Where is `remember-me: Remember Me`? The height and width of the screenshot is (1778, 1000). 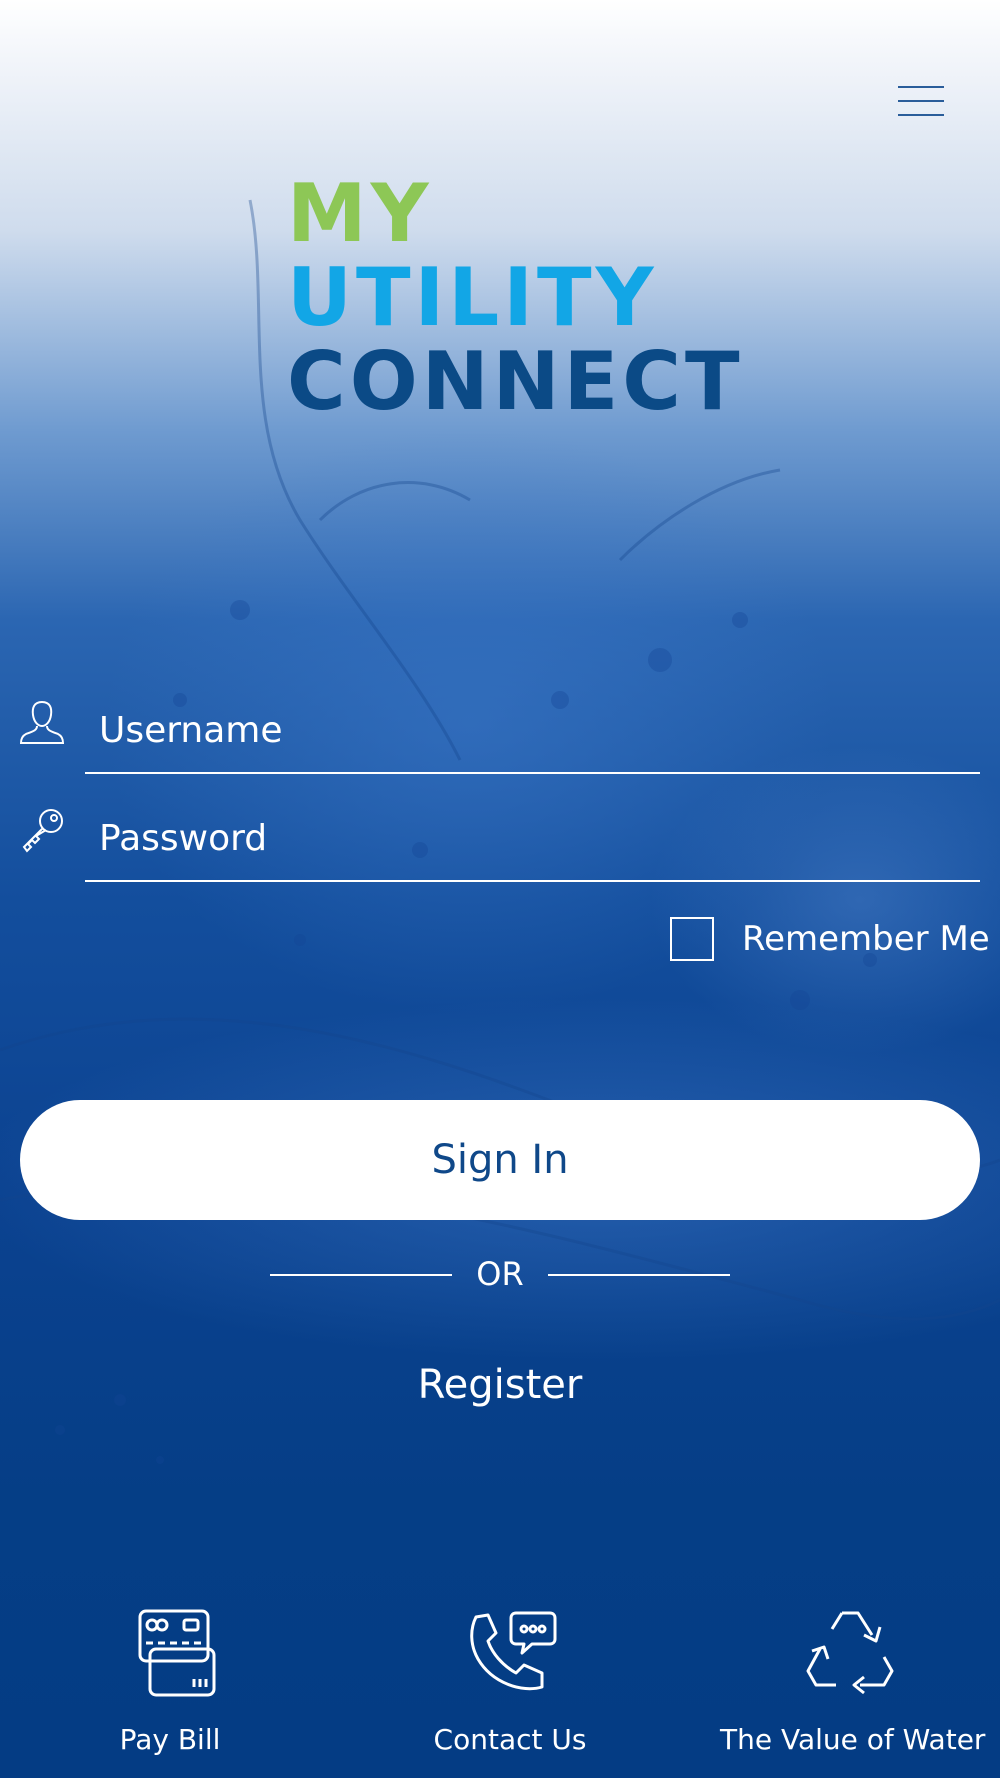
remember-me: Remember Me is located at coordinates (830, 939).